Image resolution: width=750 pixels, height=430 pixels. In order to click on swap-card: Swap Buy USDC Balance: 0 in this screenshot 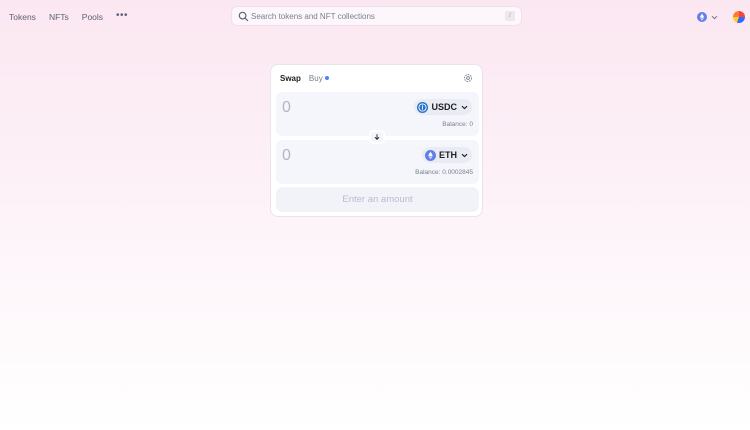, I will do `click(376, 140)`.